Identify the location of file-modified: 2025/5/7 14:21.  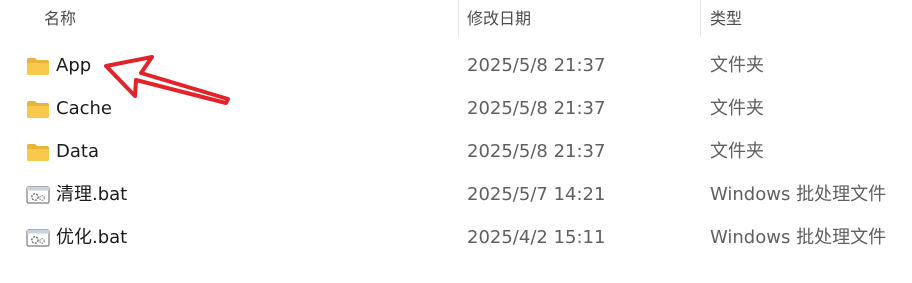
(536, 194).